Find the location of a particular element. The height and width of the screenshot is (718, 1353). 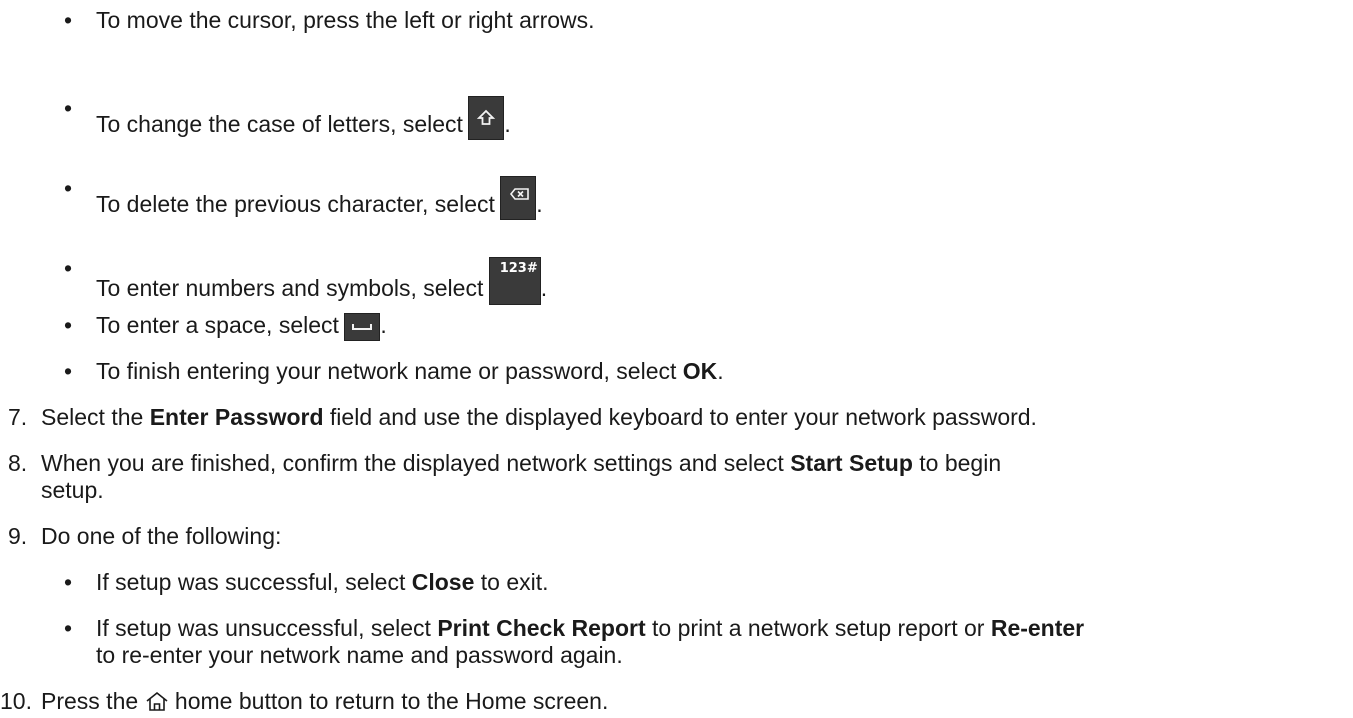

step-bold: Start Setup is located at coordinates (851, 463).